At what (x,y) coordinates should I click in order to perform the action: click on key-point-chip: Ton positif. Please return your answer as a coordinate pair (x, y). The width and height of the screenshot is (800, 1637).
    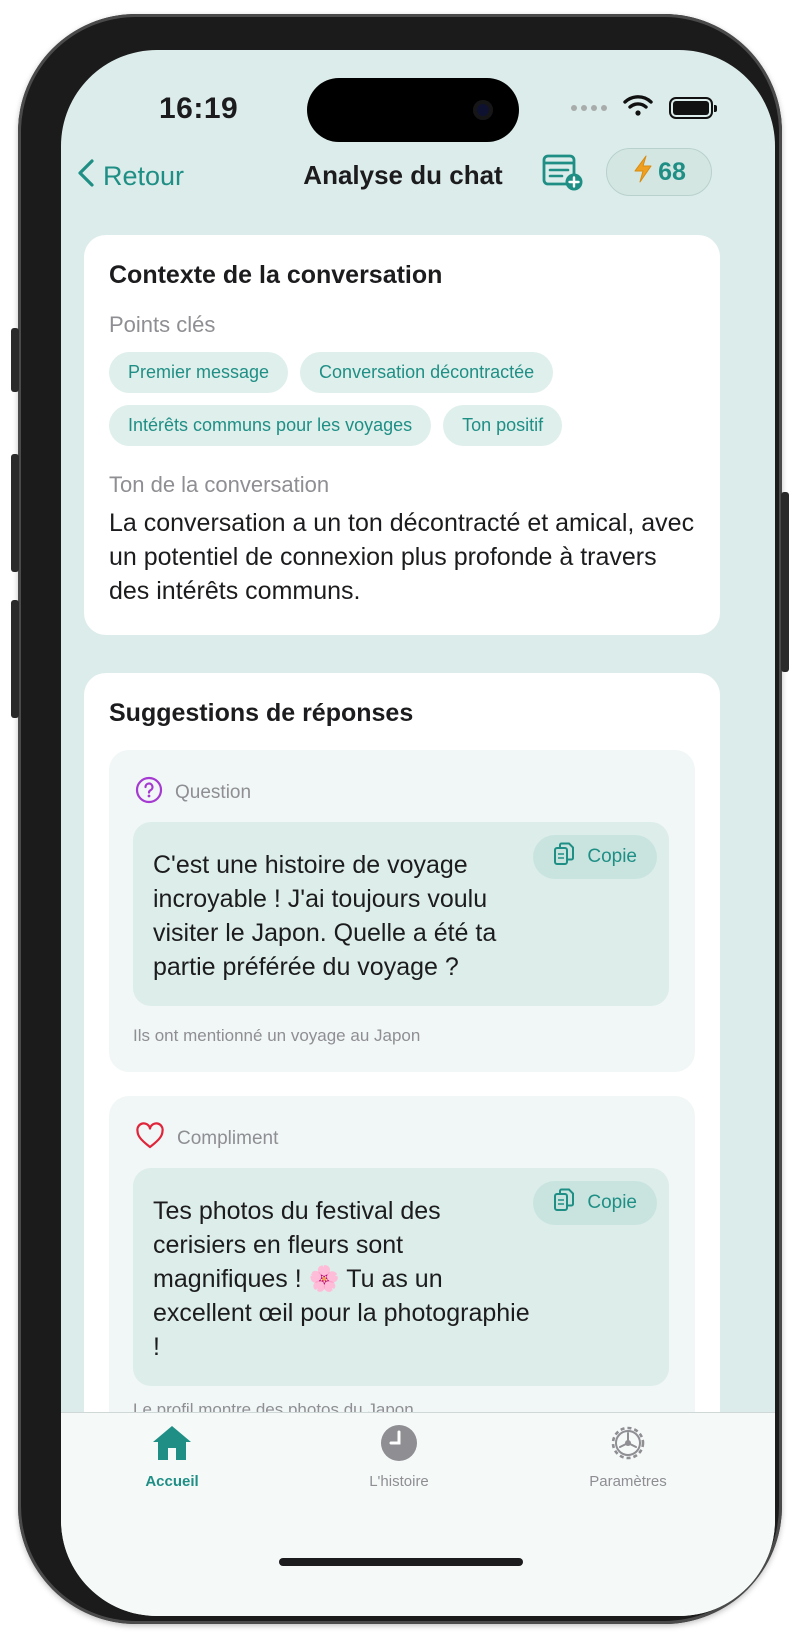
    Looking at the image, I should click on (503, 425).